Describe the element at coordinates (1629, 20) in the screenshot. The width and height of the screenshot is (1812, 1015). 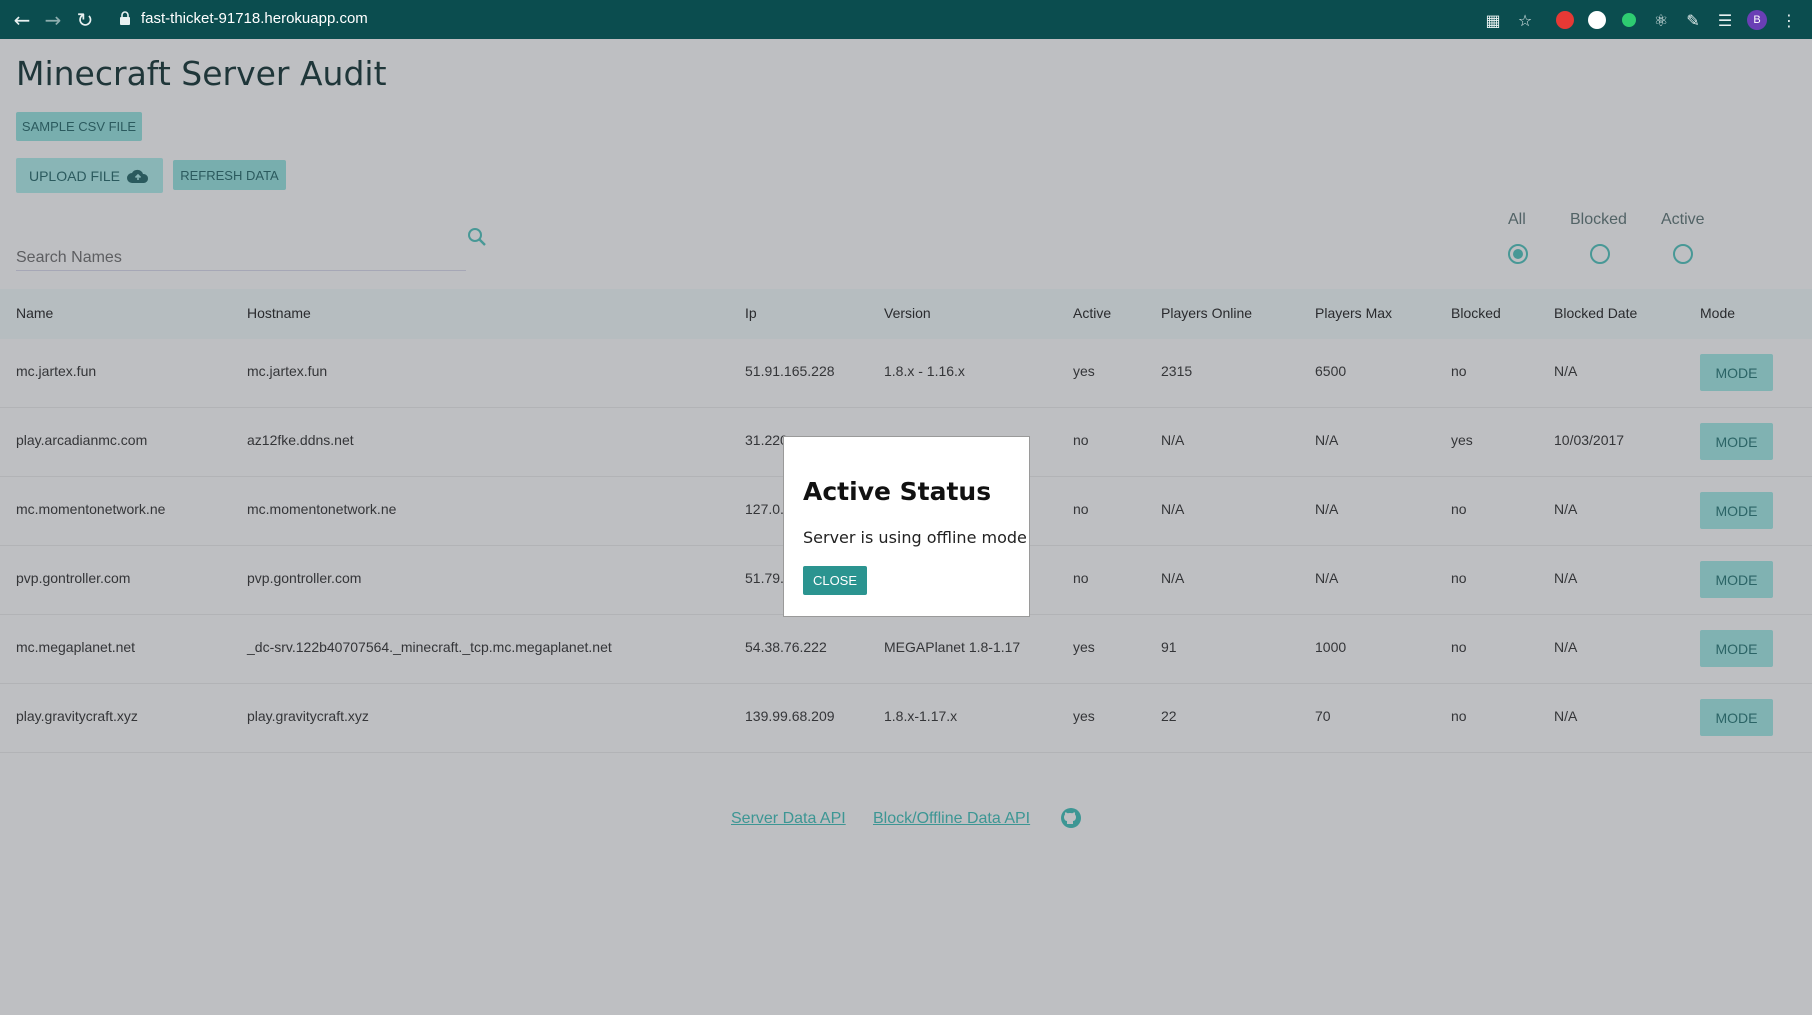
I see `extension-target-icon` at that location.